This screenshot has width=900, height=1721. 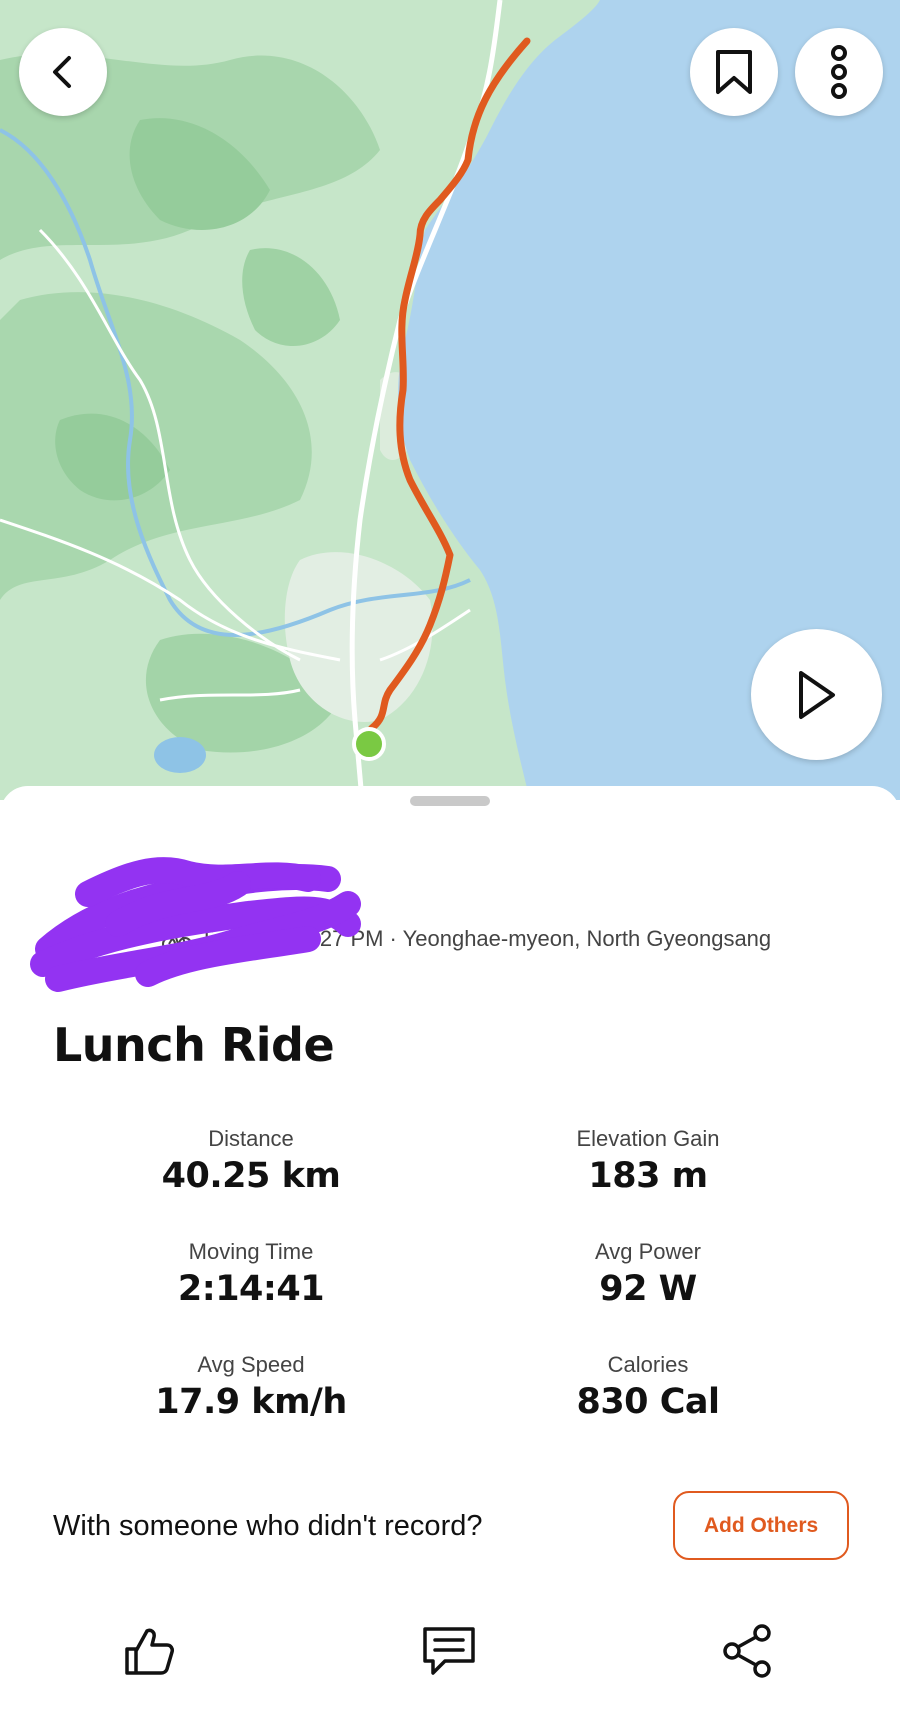 I want to click on stat-label: Distance, so click(x=251, y=1138).